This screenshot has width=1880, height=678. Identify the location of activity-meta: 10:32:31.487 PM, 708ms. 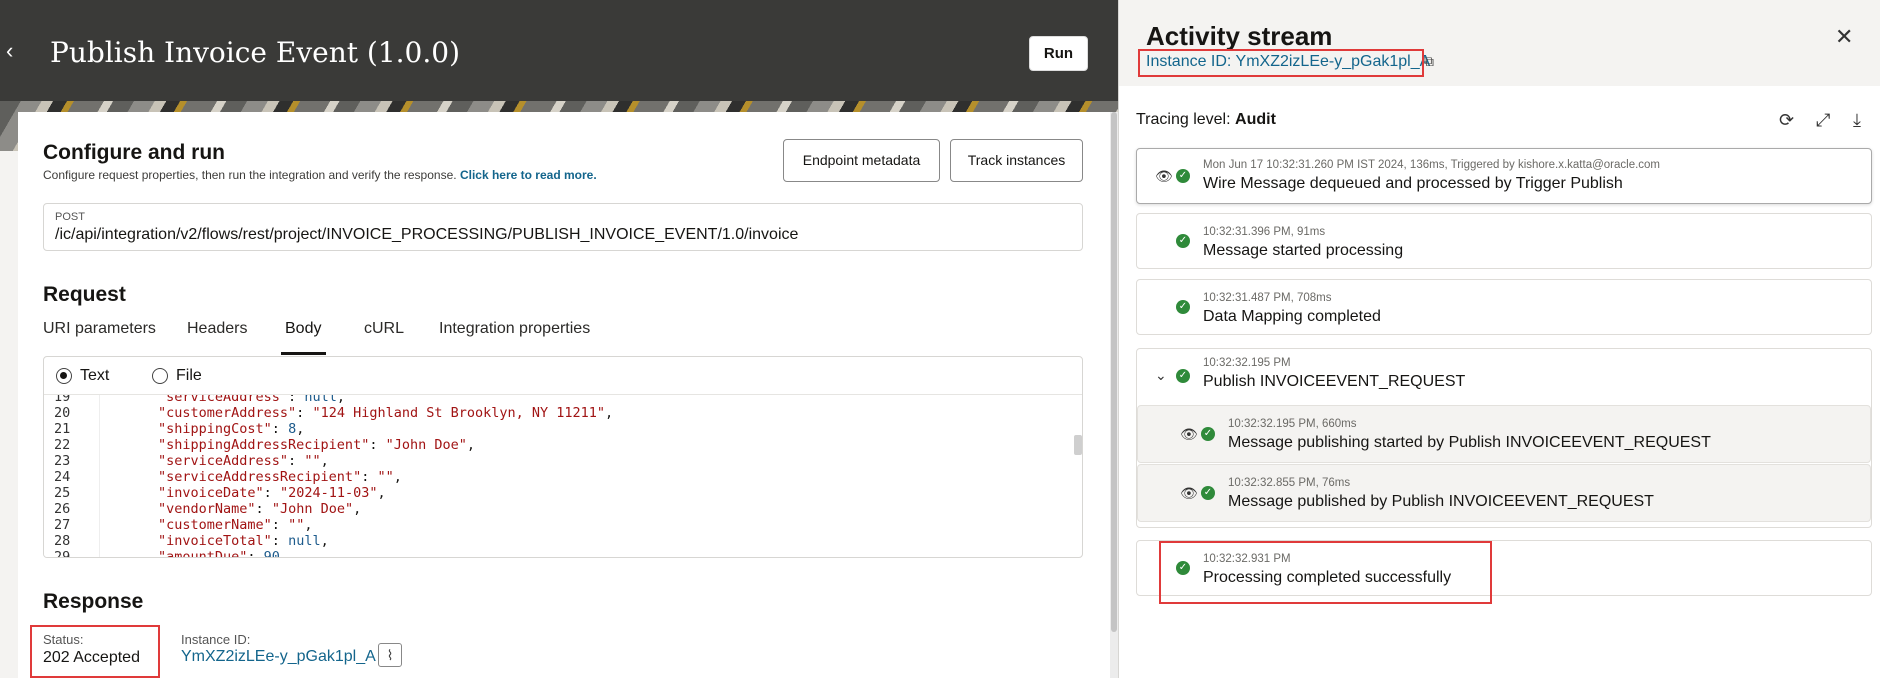
(1267, 298).